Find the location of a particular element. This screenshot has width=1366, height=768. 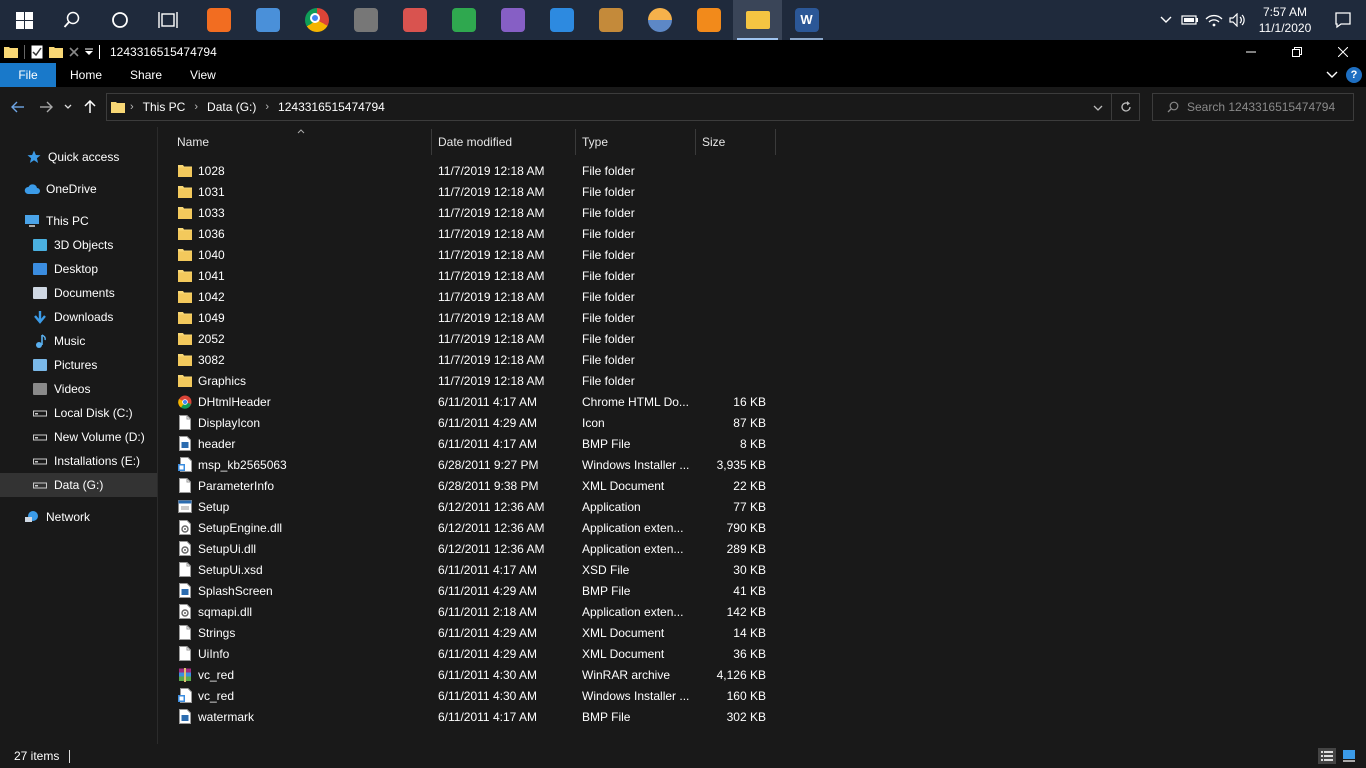

taskbar-app-chrome is located at coordinates (316, 20).